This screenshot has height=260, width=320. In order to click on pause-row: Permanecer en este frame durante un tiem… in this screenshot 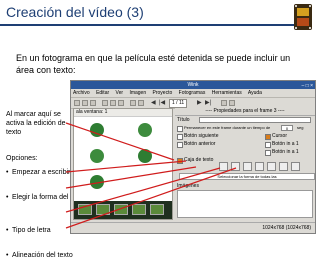, I will do `click(245, 128)`.